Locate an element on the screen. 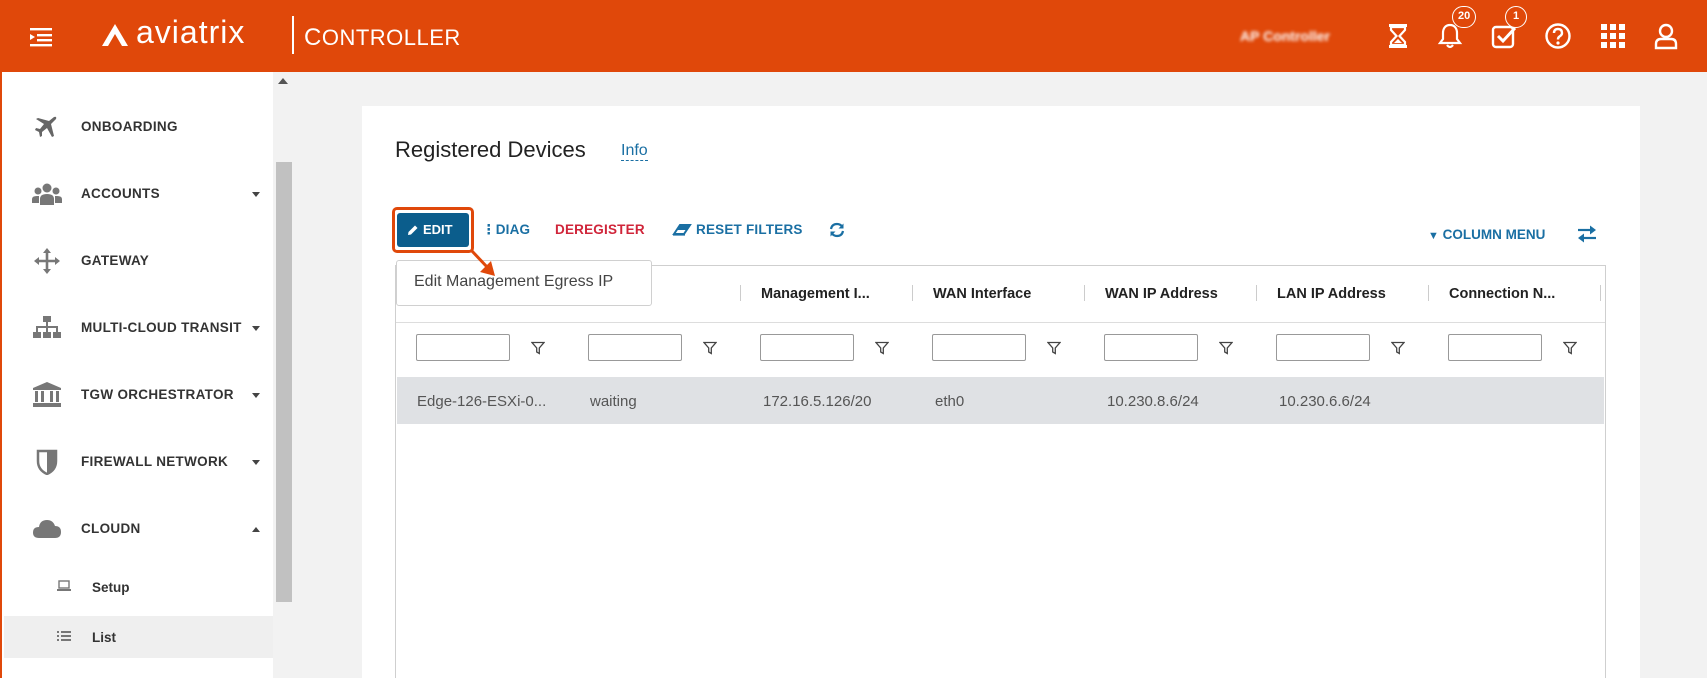 This screenshot has width=1707, height=678. shield-icon is located at coordinates (47, 462).